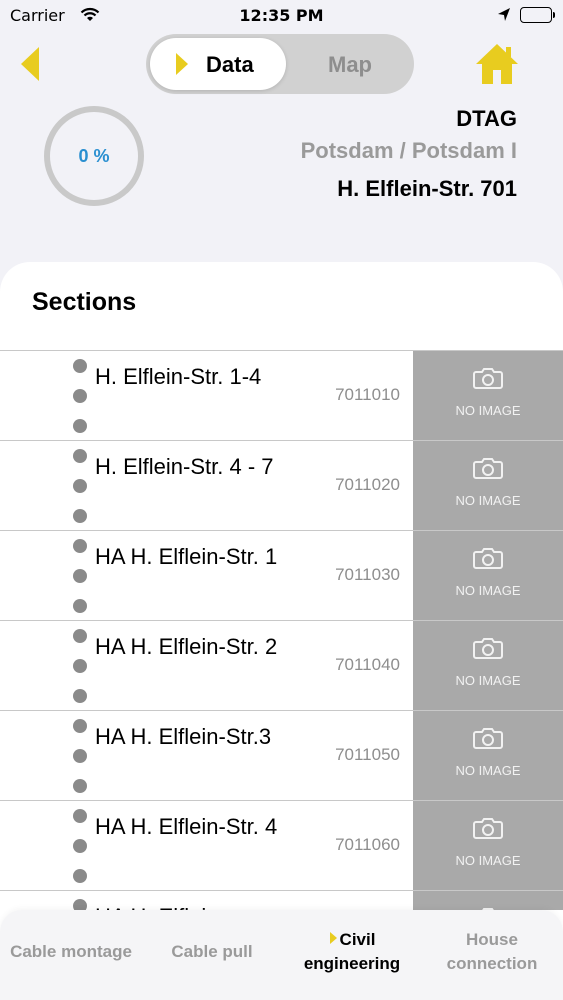  Describe the element at coordinates (178, 376) in the screenshot. I see `section-name: H. Elflein-Str. 1-4` at that location.